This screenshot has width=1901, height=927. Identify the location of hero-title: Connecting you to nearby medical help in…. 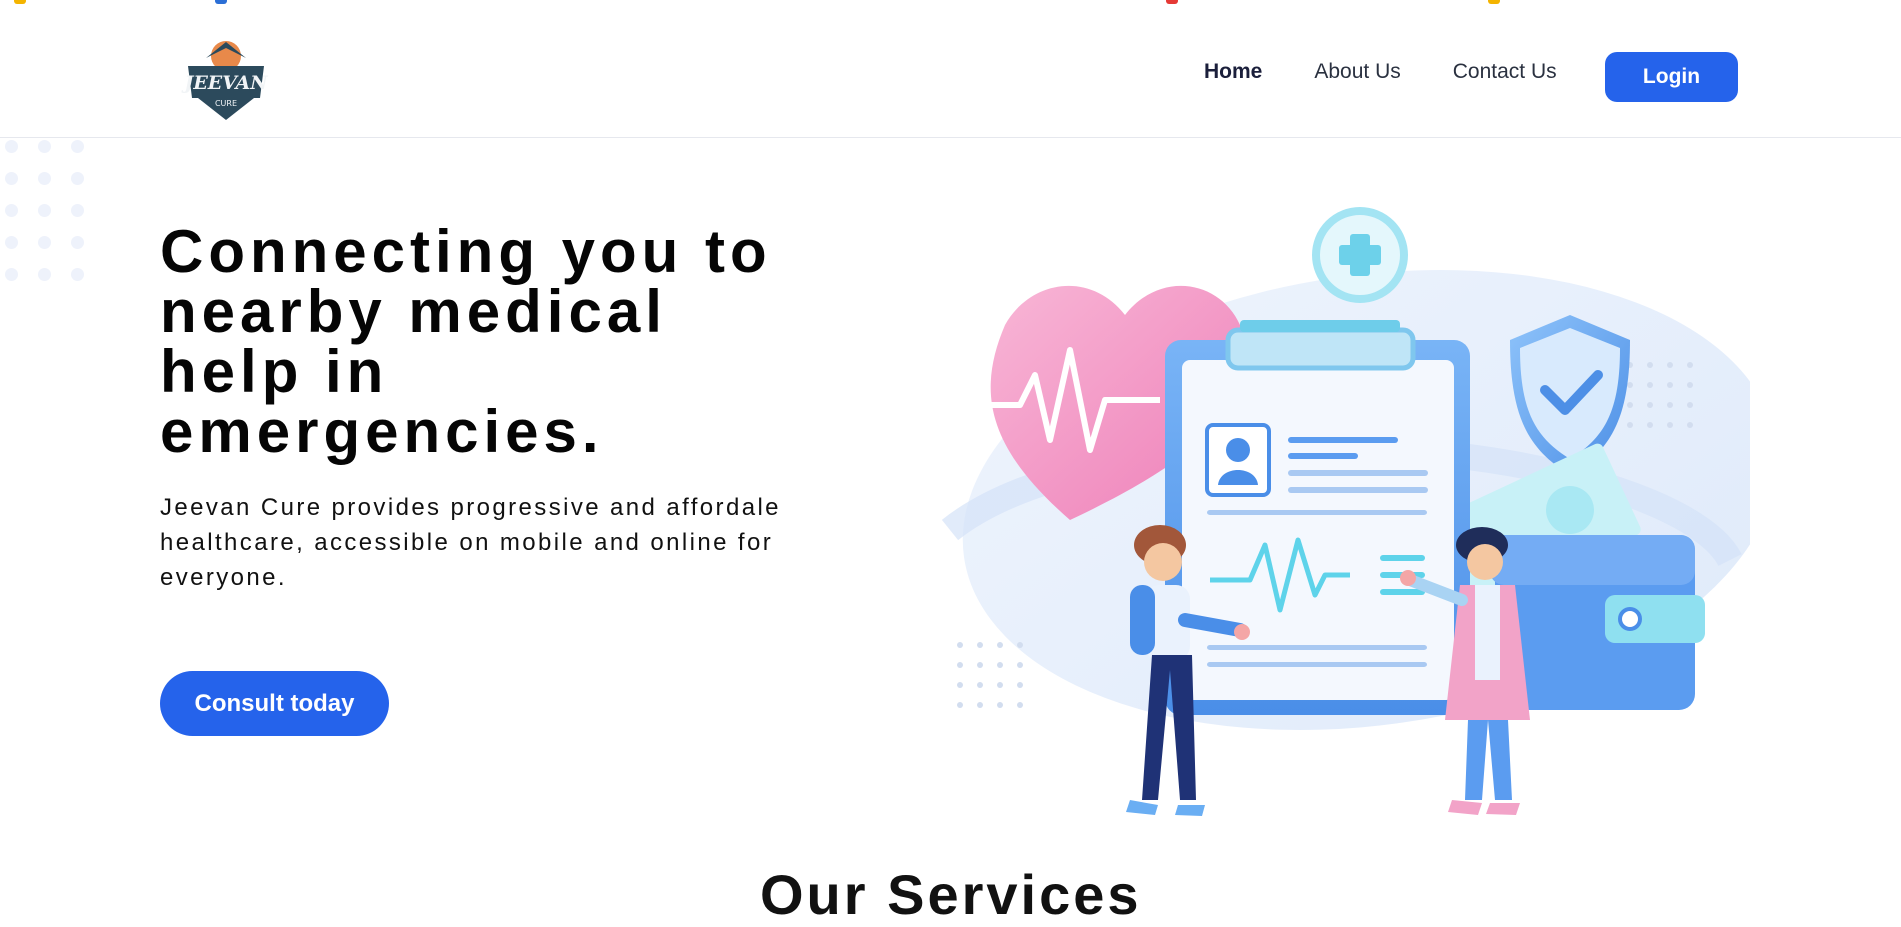
(520, 342).